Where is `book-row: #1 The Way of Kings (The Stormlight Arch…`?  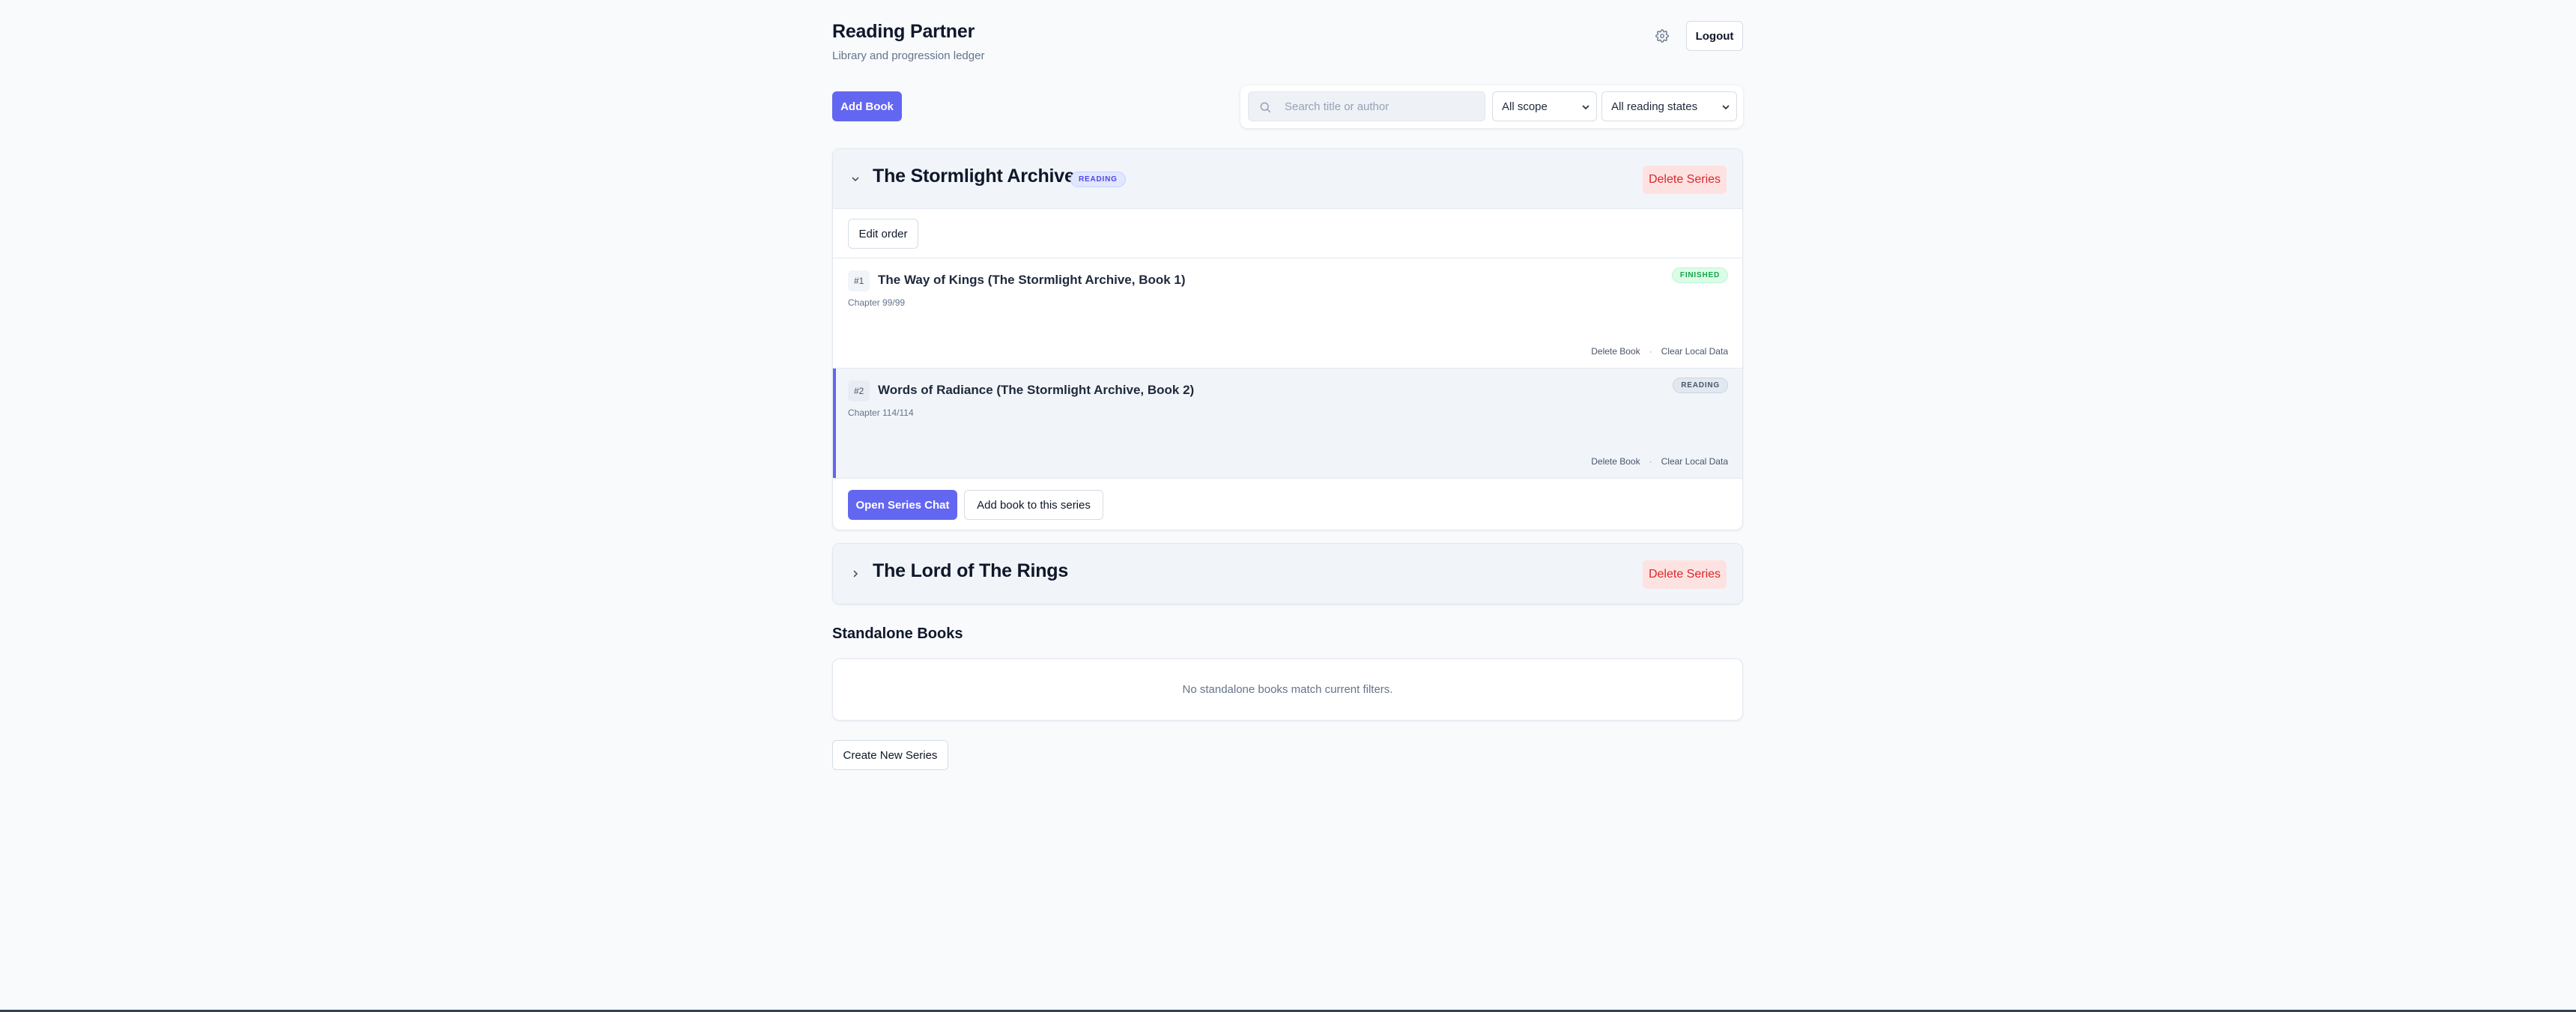 book-row: #1 The Way of Kings (The Stormlight Arch… is located at coordinates (1287, 313).